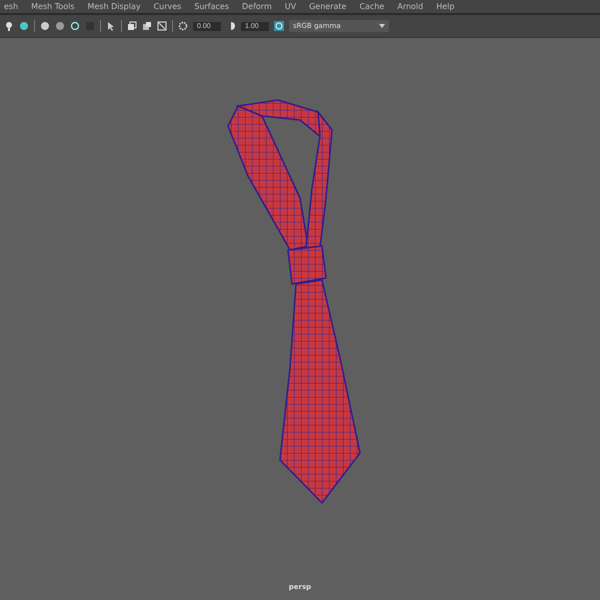  I want to click on sphere-icon, so click(24, 26).